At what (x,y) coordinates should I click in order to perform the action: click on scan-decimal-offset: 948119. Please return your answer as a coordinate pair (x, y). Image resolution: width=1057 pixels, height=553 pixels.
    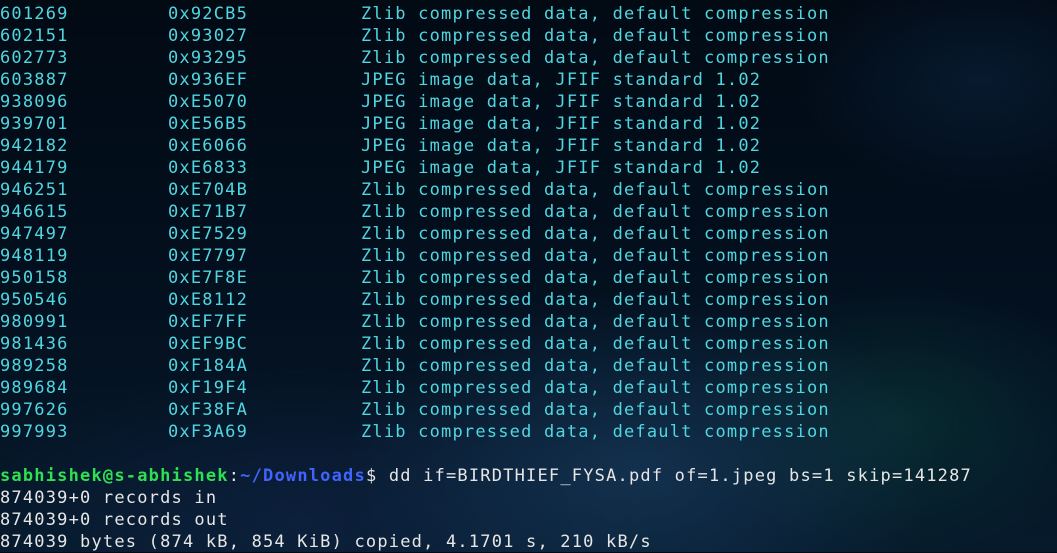
    Looking at the image, I should click on (34, 256).